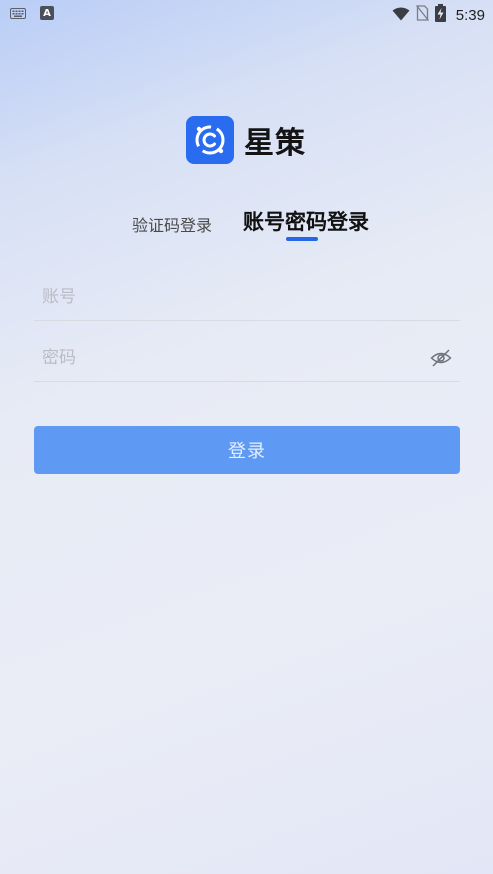 The image size is (493, 874). I want to click on login-tabs: 验证码登录 账号密码登录, so click(246, 224).